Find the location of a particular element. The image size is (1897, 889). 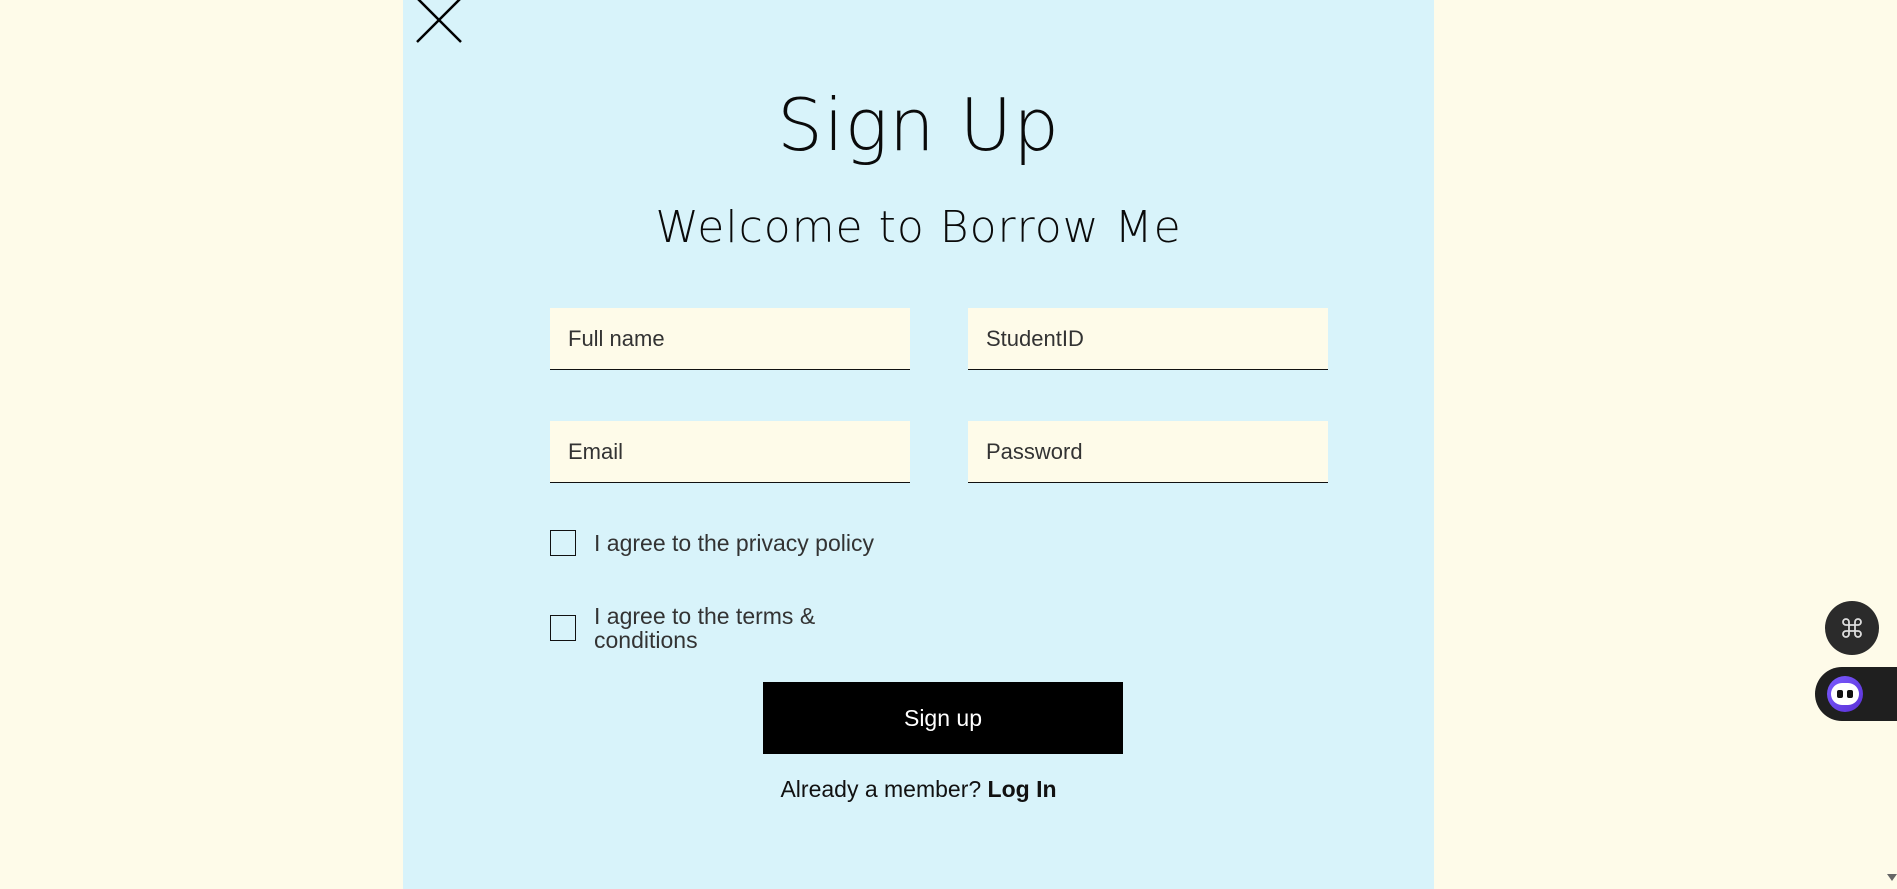

privacy-policy-checkbox is located at coordinates (563, 543).